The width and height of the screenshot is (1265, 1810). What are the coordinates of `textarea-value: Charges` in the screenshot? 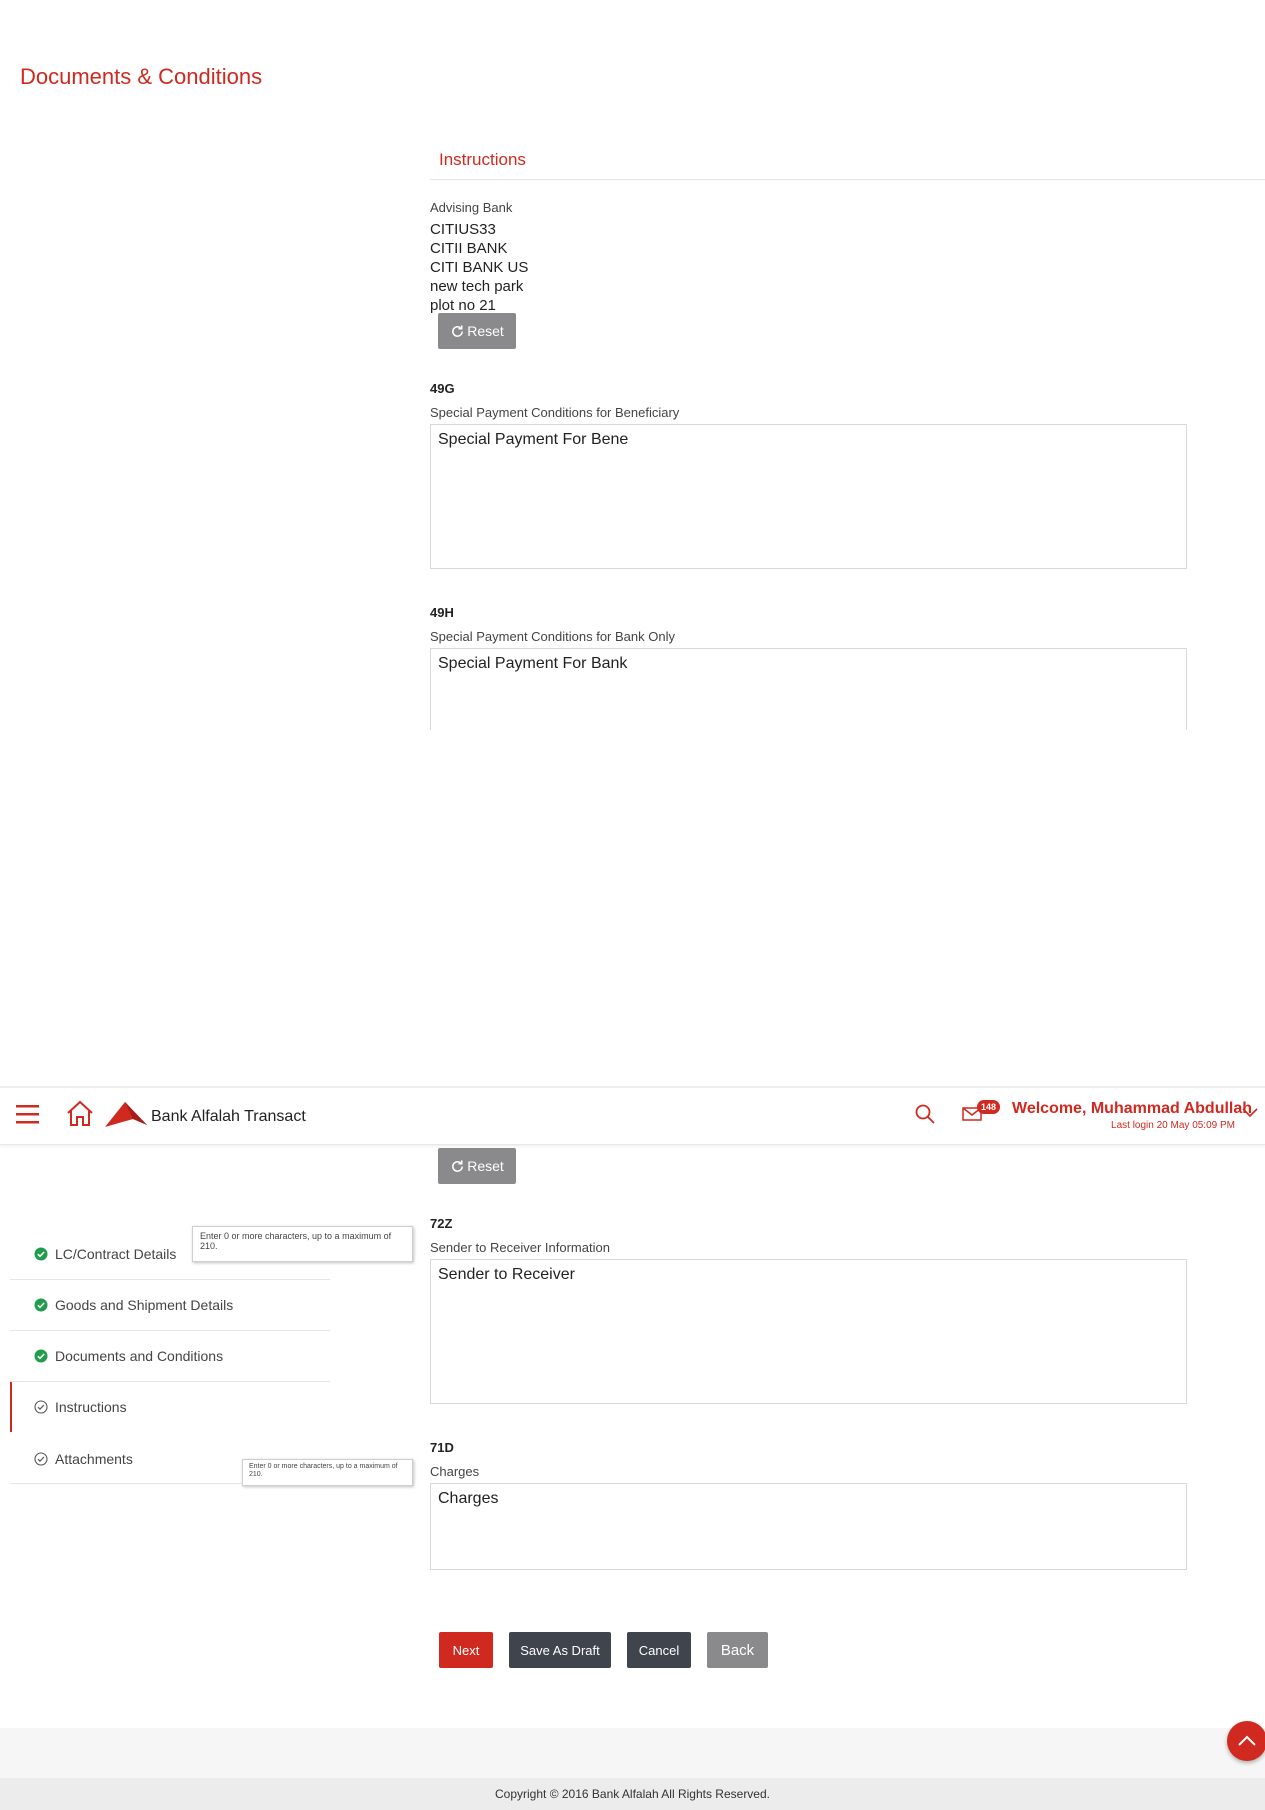 It's located at (468, 1498).